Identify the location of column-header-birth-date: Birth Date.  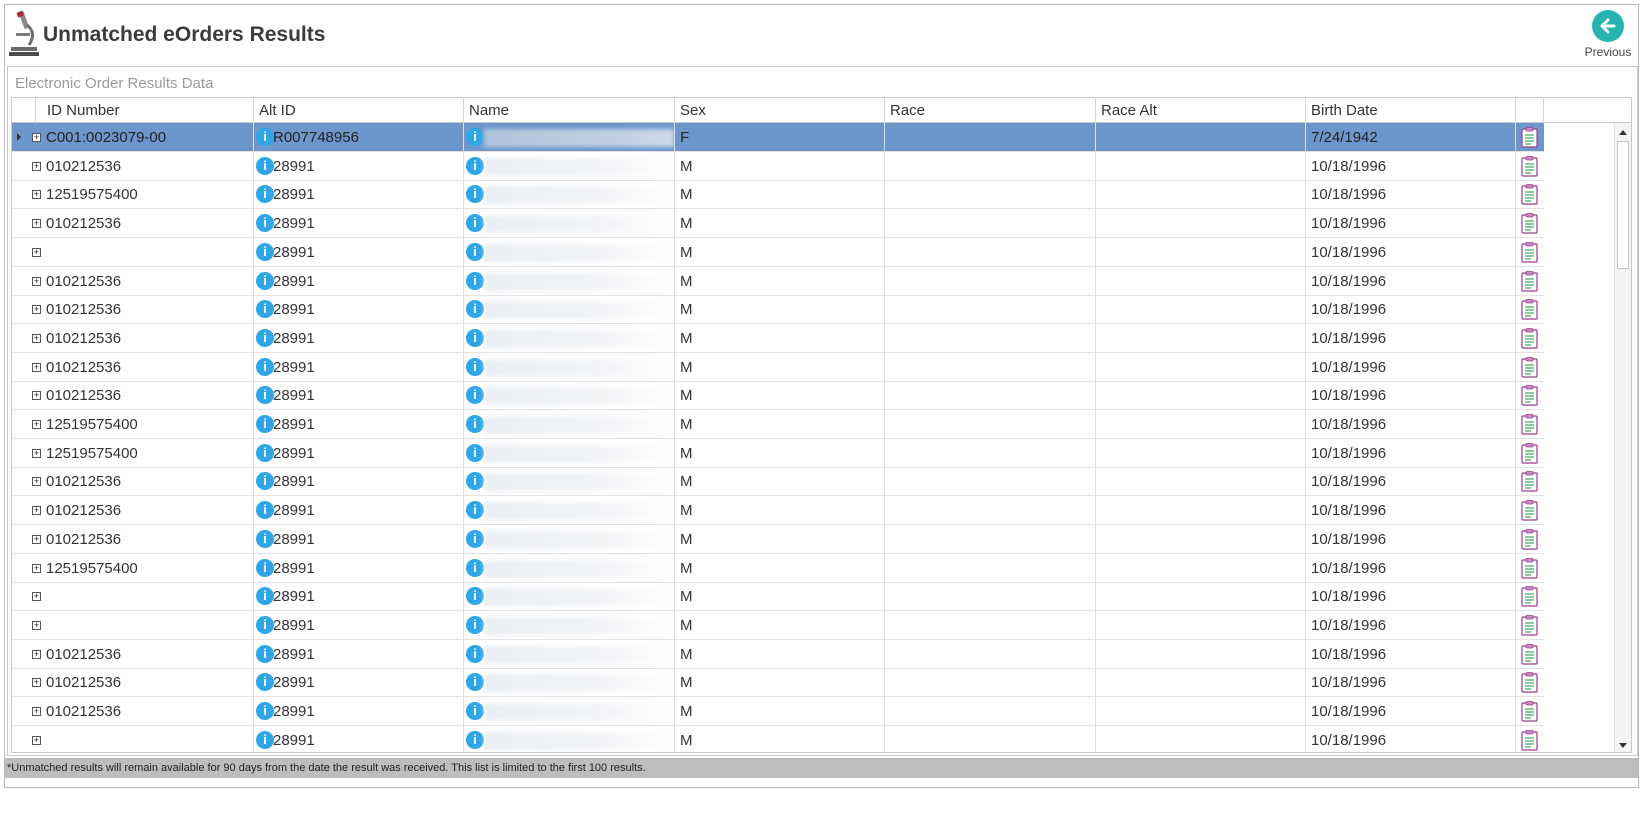
(1411, 110).